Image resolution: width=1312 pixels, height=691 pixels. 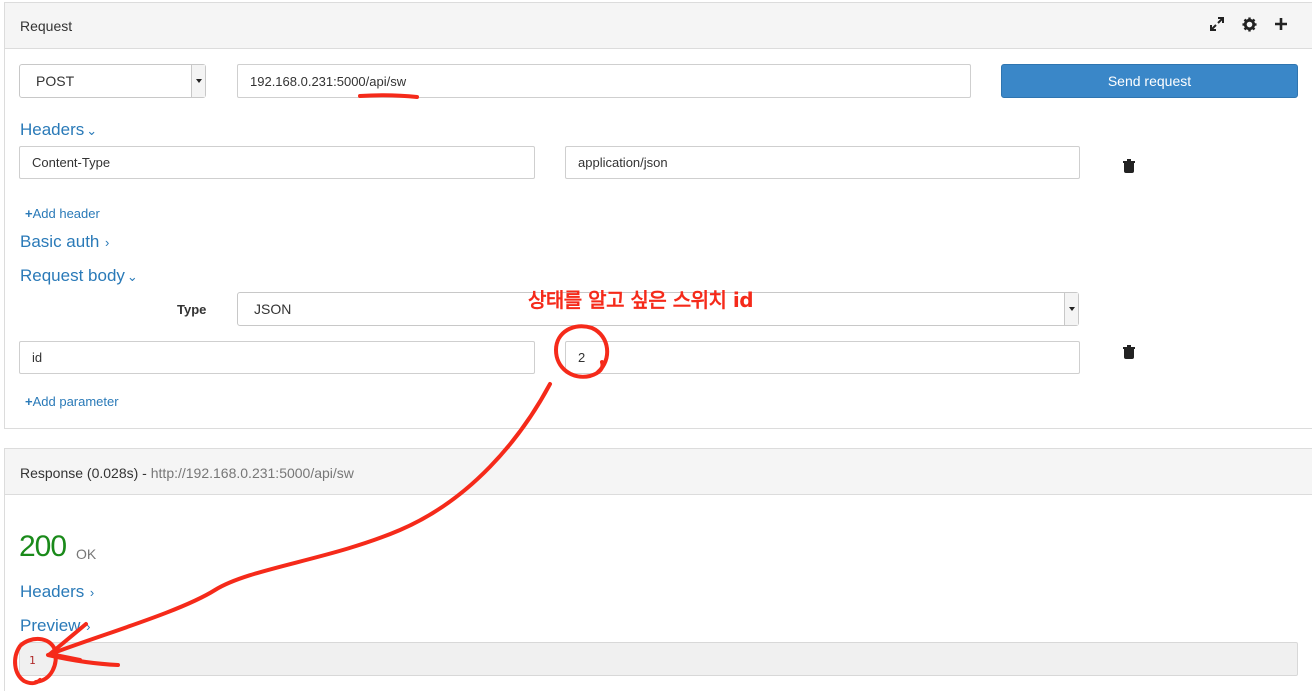 What do you see at coordinates (55, 81) in the screenshot?
I see `method-value: POST` at bounding box center [55, 81].